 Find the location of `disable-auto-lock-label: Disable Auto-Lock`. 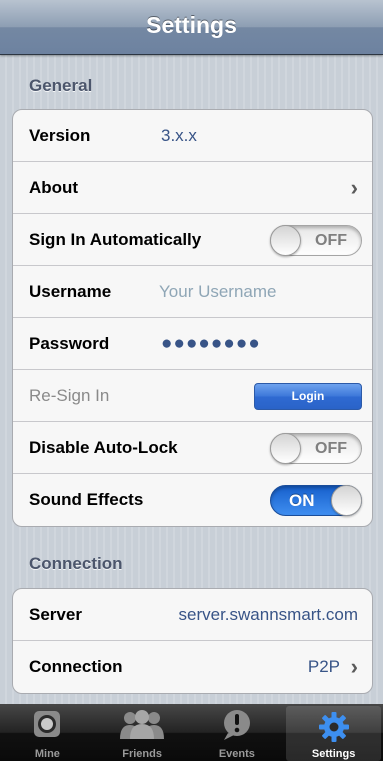

disable-auto-lock-label: Disable Auto-Lock is located at coordinates (103, 447).